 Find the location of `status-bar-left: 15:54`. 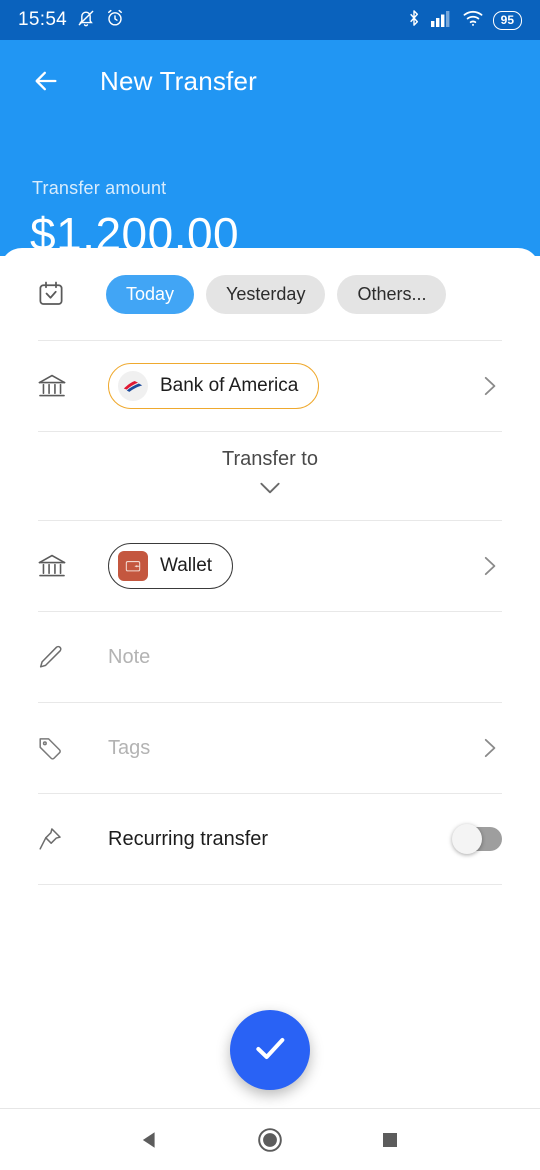

status-bar-left: 15:54 is located at coordinates (71, 20).